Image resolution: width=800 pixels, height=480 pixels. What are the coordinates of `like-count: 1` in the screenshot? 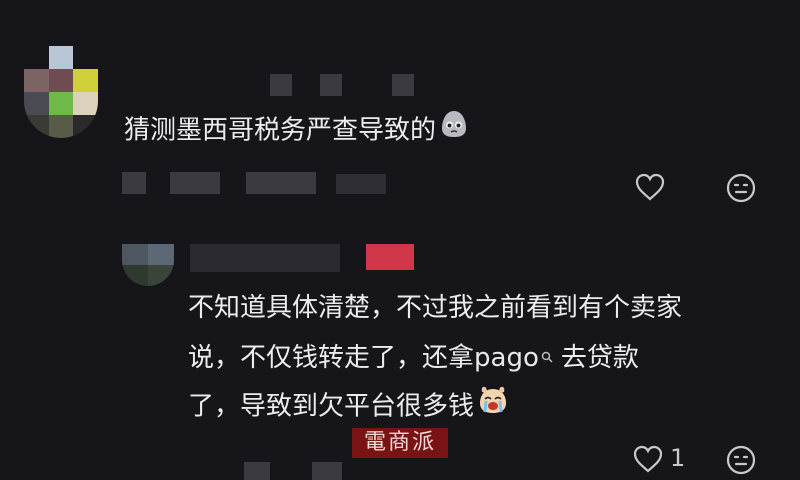 It's located at (678, 458).